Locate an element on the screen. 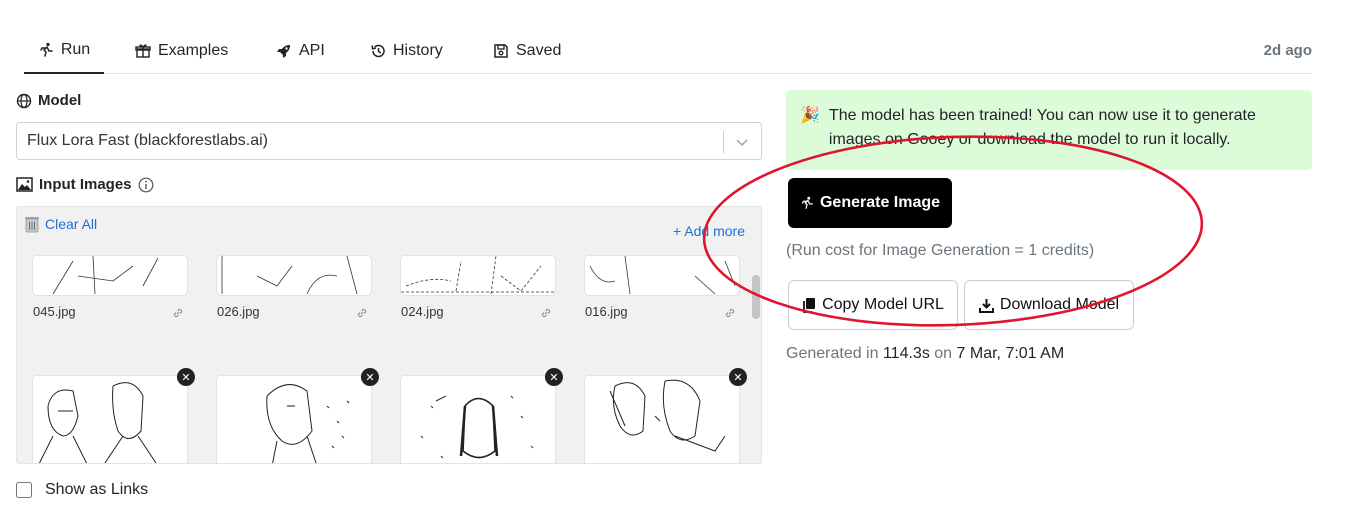  save-icon is located at coordinates (501, 51).